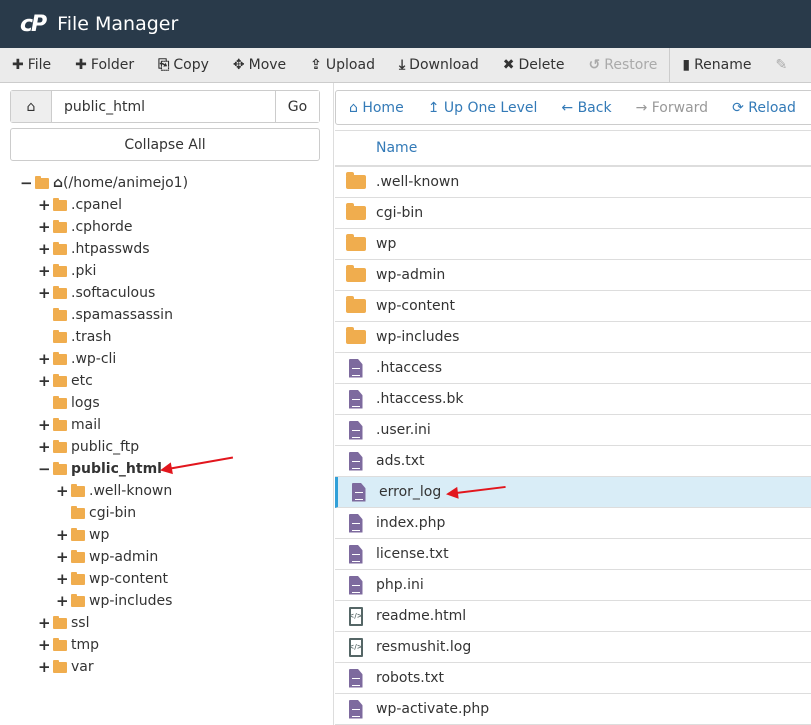  What do you see at coordinates (165, 557) in the screenshot?
I see `tree-item: + wp-admin` at bounding box center [165, 557].